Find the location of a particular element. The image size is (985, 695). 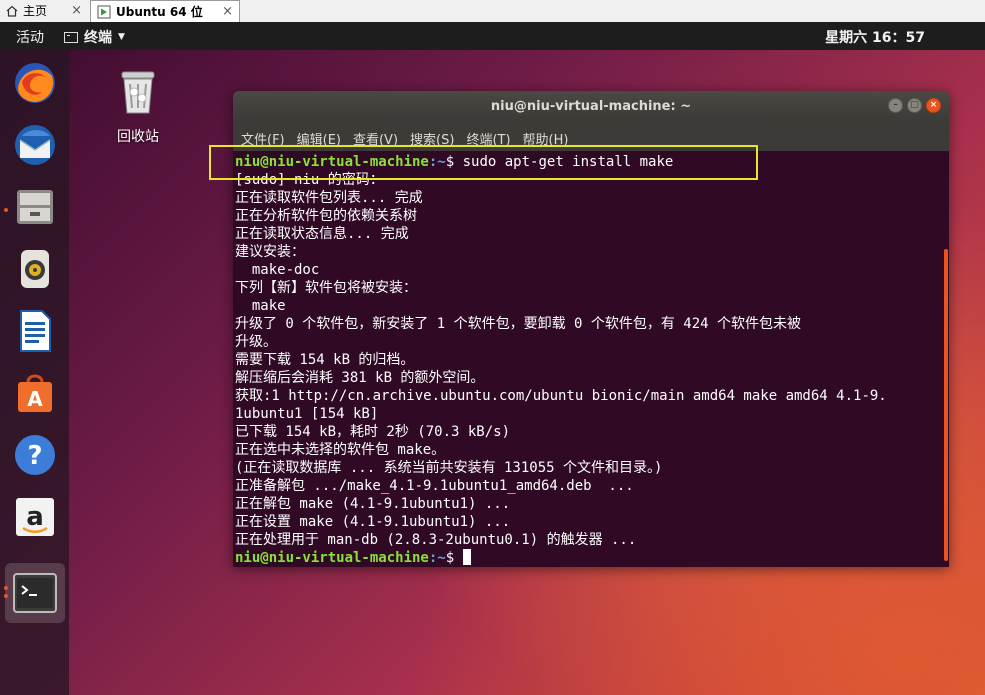

dropdown-arrow-icon: ▼ is located at coordinates (121, 37).